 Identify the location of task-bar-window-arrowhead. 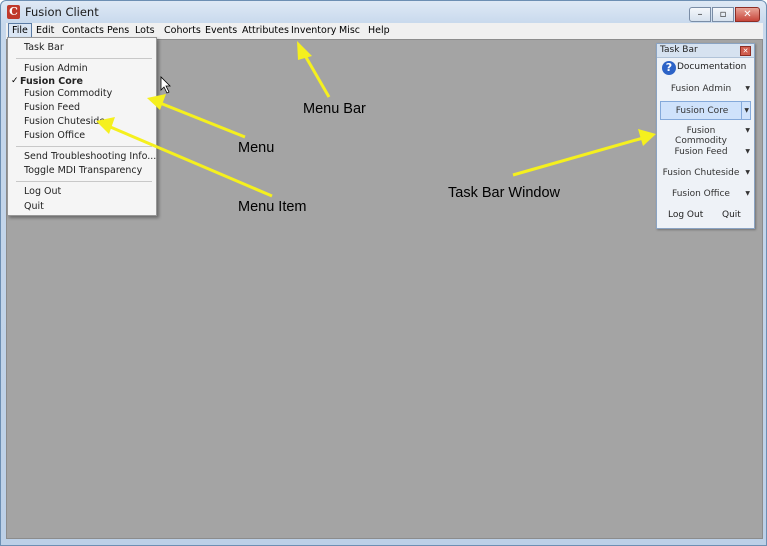
(647, 137).